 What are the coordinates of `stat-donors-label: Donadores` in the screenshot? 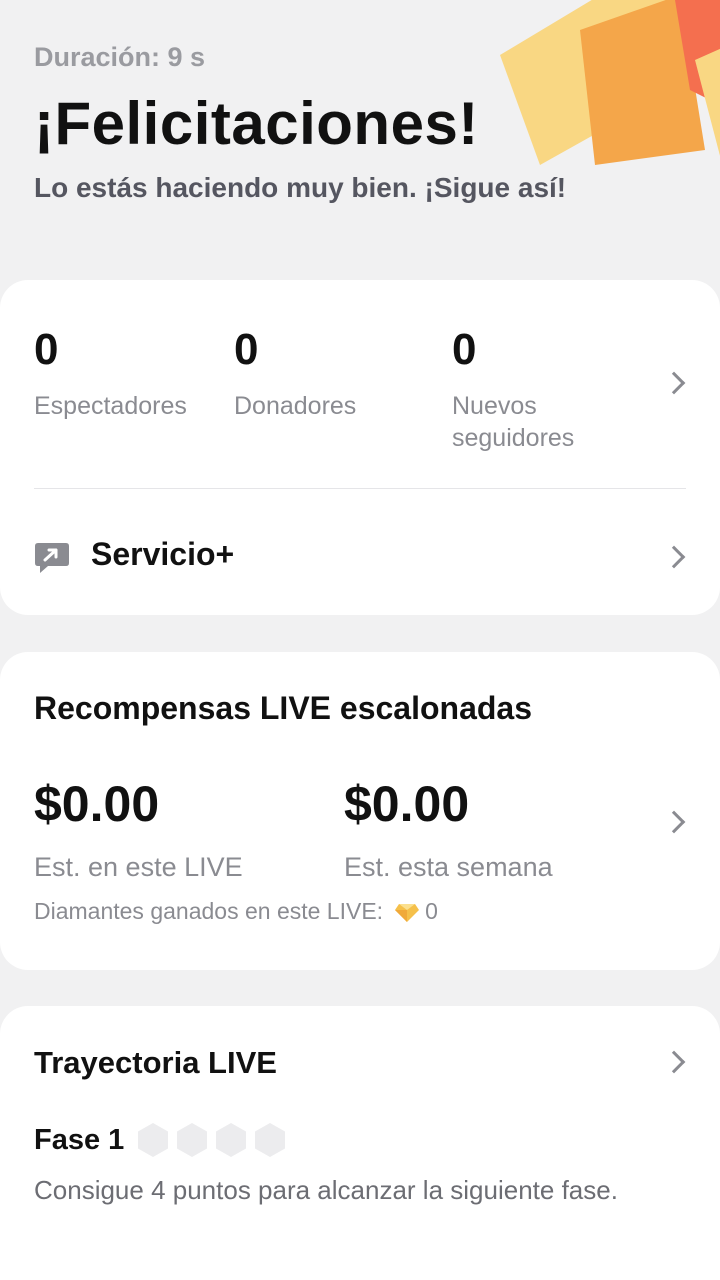 It's located at (295, 406).